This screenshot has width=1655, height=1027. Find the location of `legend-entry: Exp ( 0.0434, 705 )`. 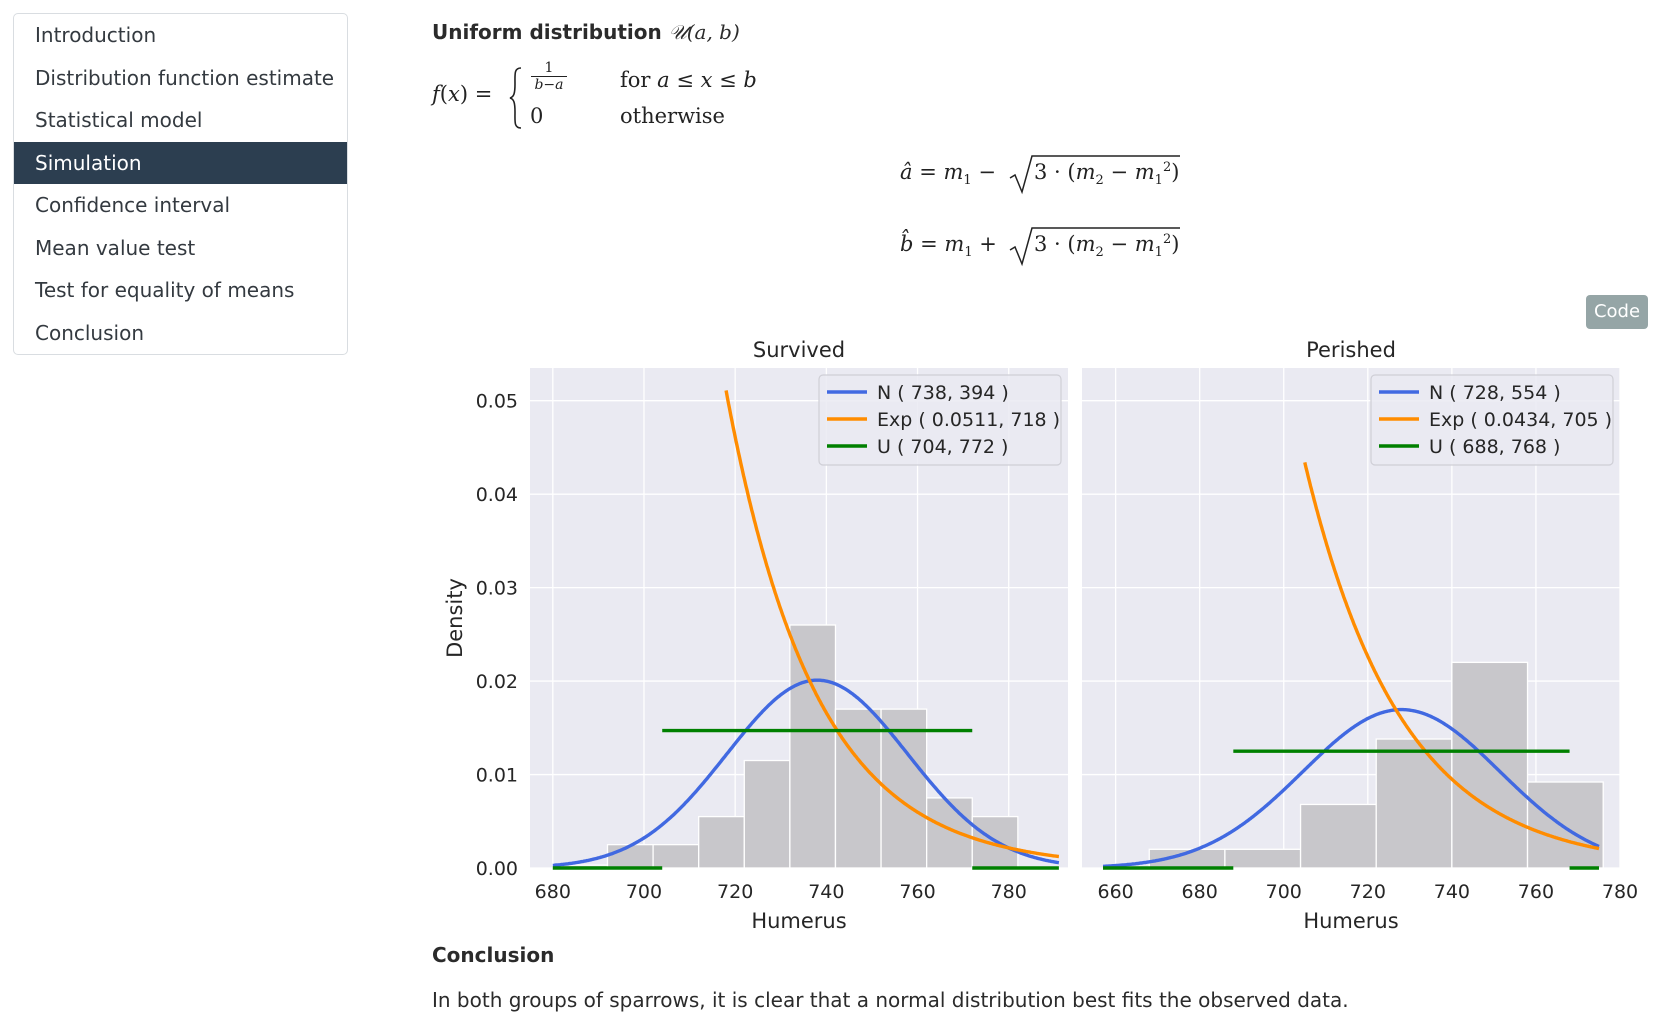

legend-entry: Exp ( 0.0434, 705 ) is located at coordinates (1520, 420).